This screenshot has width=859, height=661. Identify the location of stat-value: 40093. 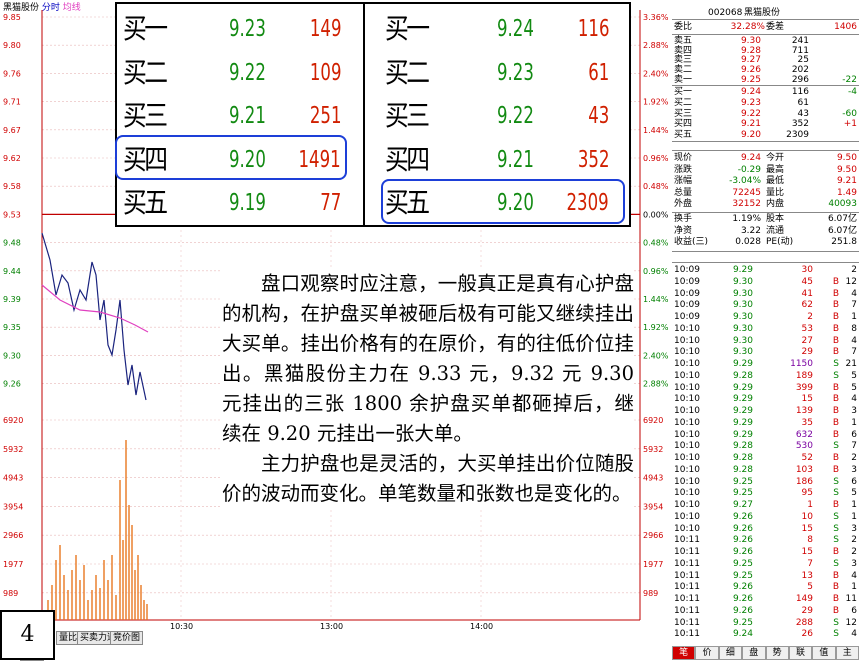
(842, 204).